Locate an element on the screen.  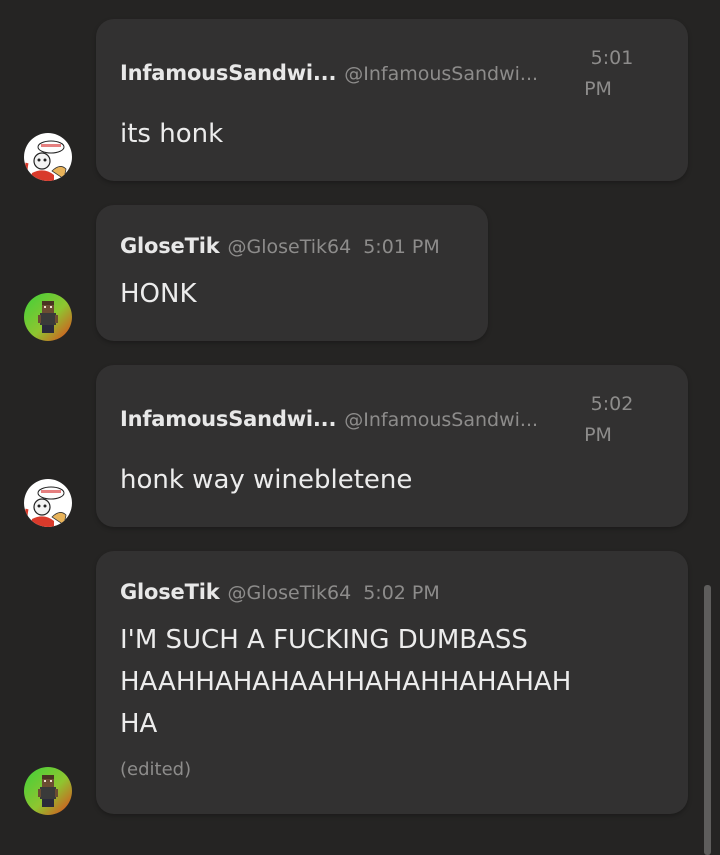
message-header: GloseTik @GloseTik64 5:02 PM is located at coordinates (280, 592).